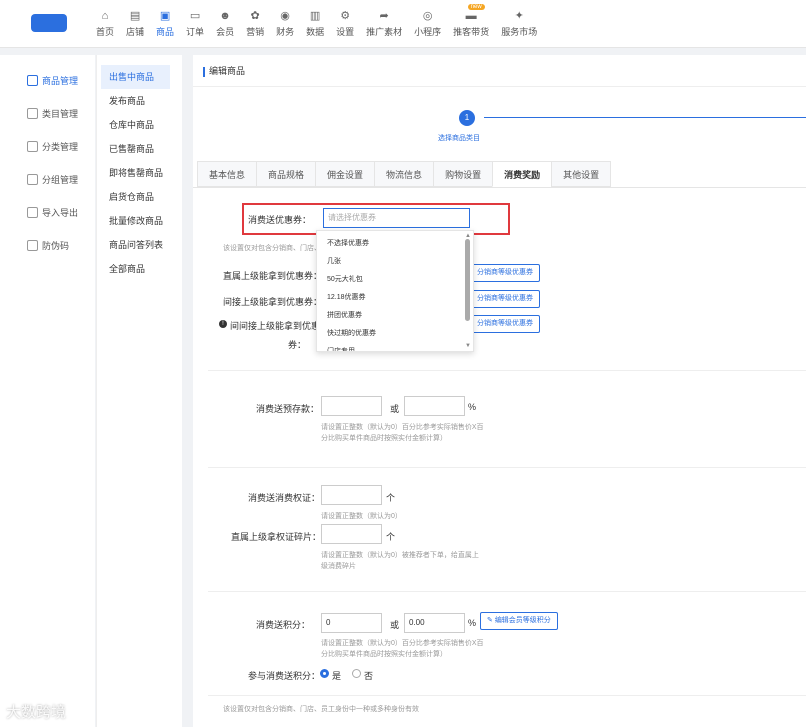  What do you see at coordinates (135, 173) in the screenshot?
I see `subnav-item-4: 即将售罄商品` at bounding box center [135, 173].